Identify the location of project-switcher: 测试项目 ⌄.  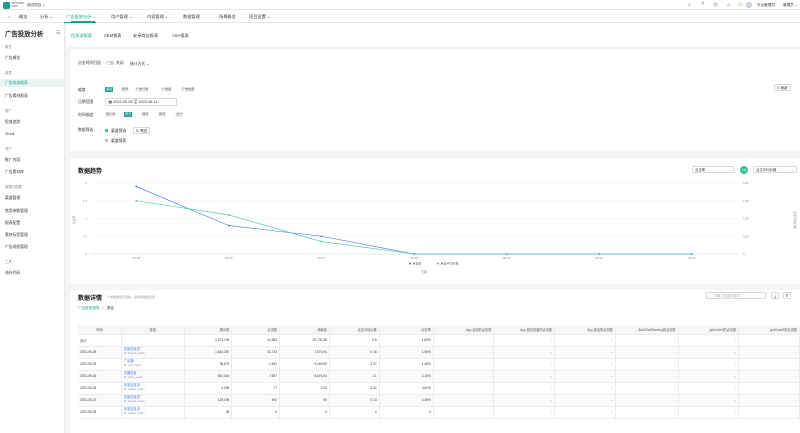
(36, 5).